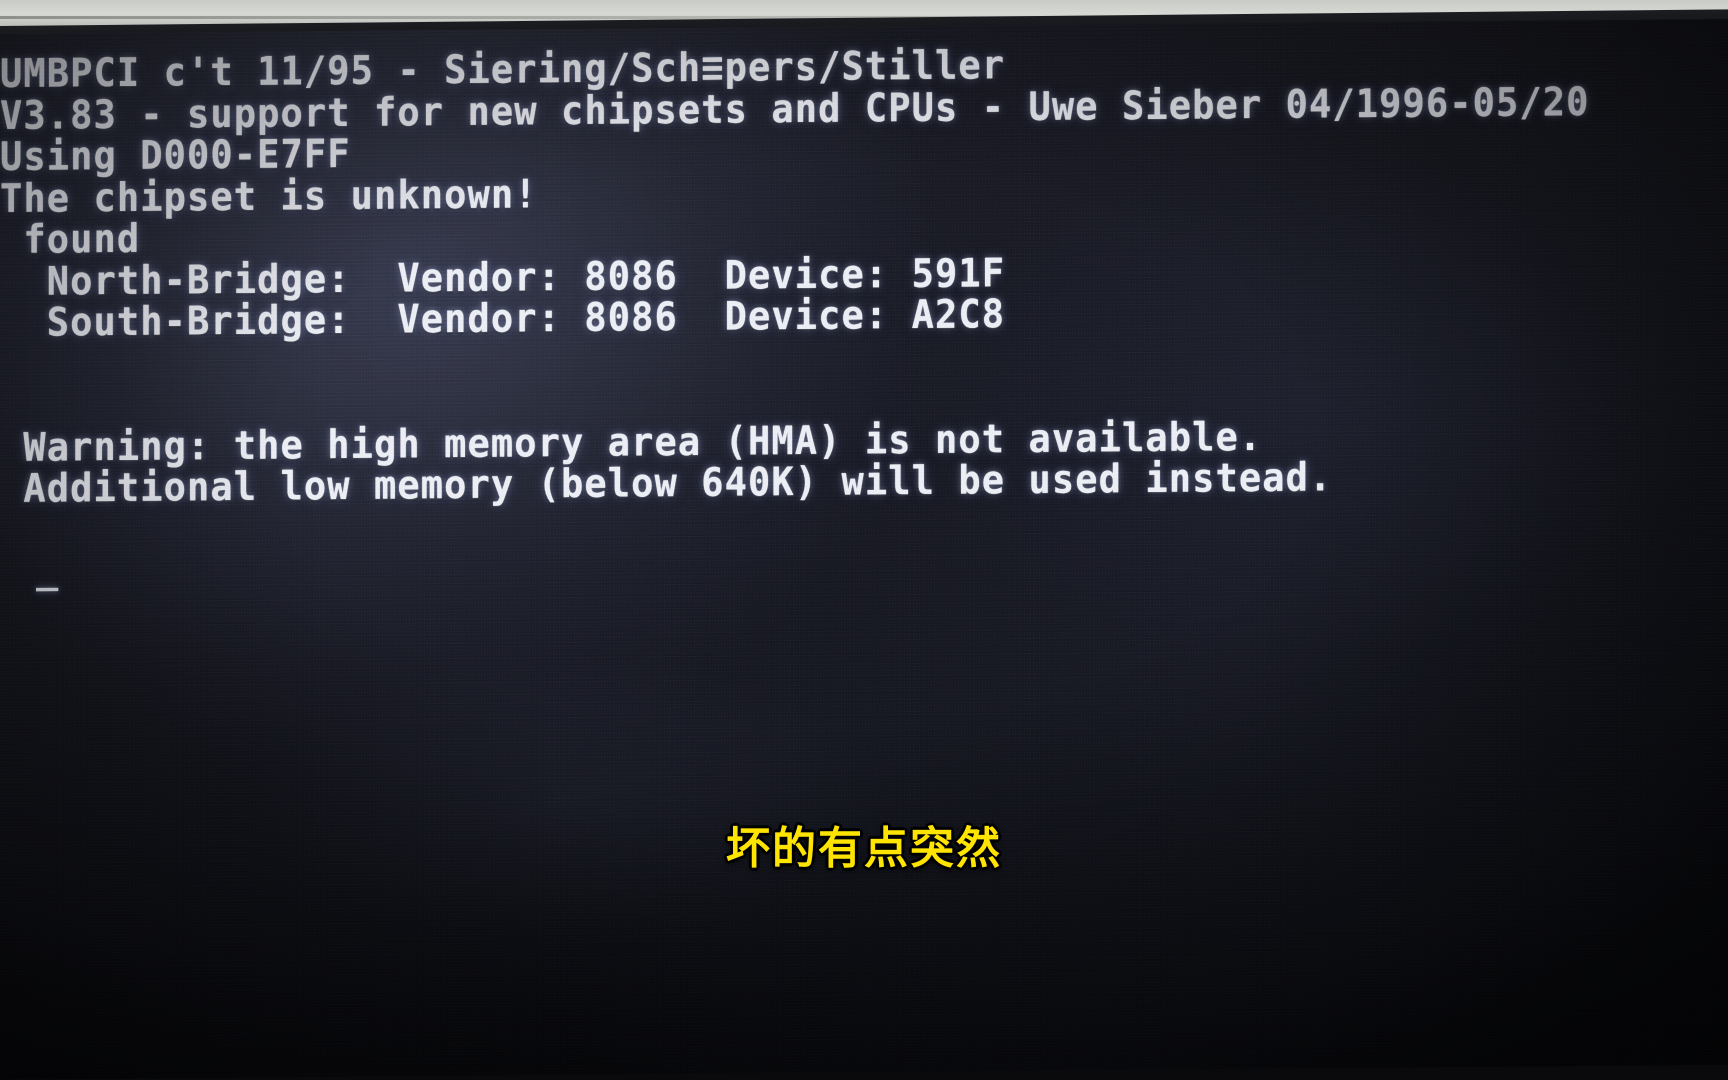  Describe the element at coordinates (864, 848) in the screenshot. I see `video-subtitle: 坏的有点突然` at that location.